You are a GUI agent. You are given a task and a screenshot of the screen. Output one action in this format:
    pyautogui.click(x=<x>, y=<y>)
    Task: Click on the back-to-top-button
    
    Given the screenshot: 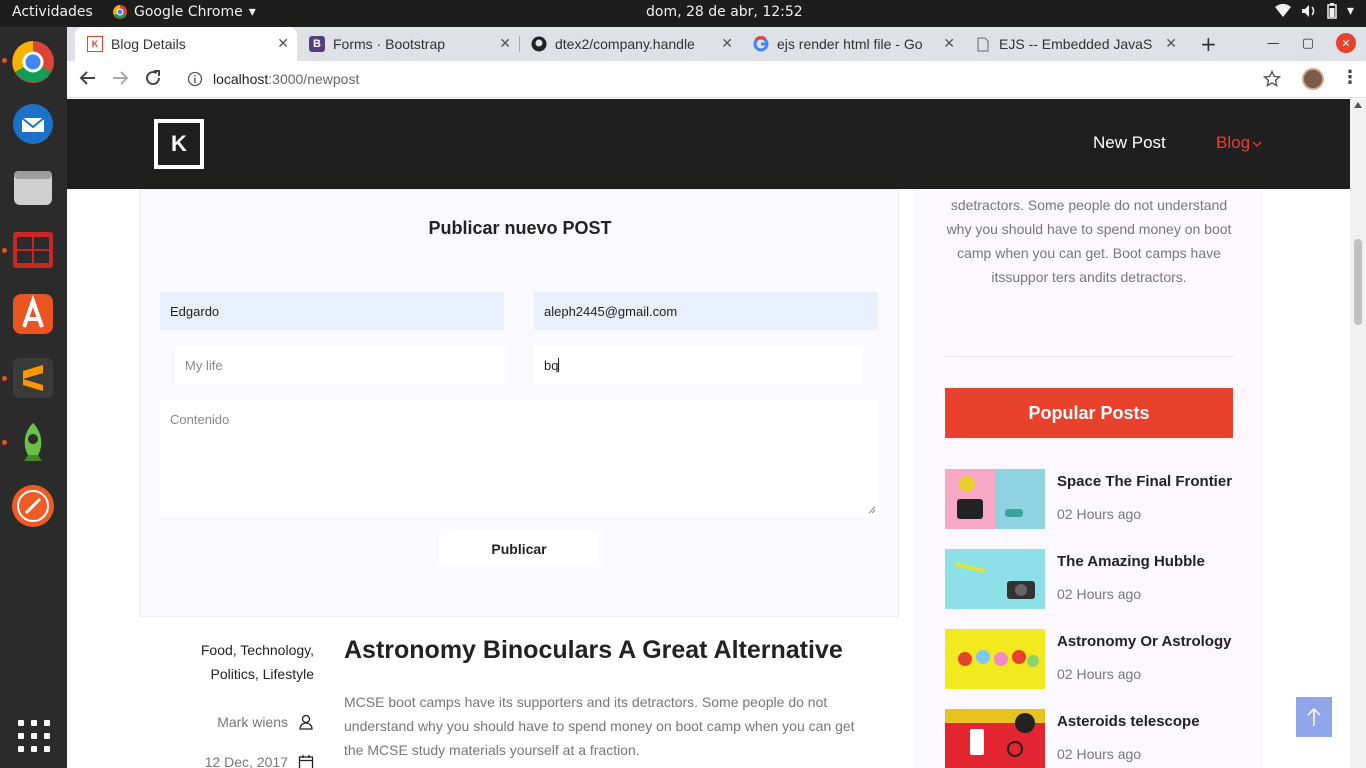 What is the action you would take?
    pyautogui.click(x=1314, y=717)
    